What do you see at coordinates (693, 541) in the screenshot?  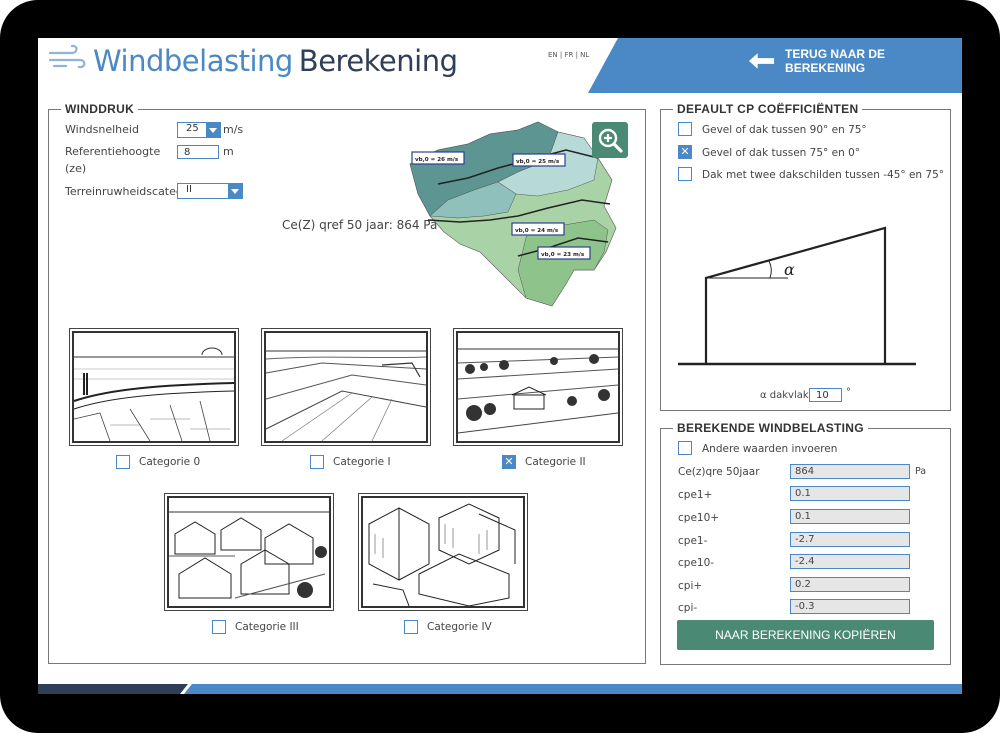 I see `row-label-cpe1-min: cpe1-` at bounding box center [693, 541].